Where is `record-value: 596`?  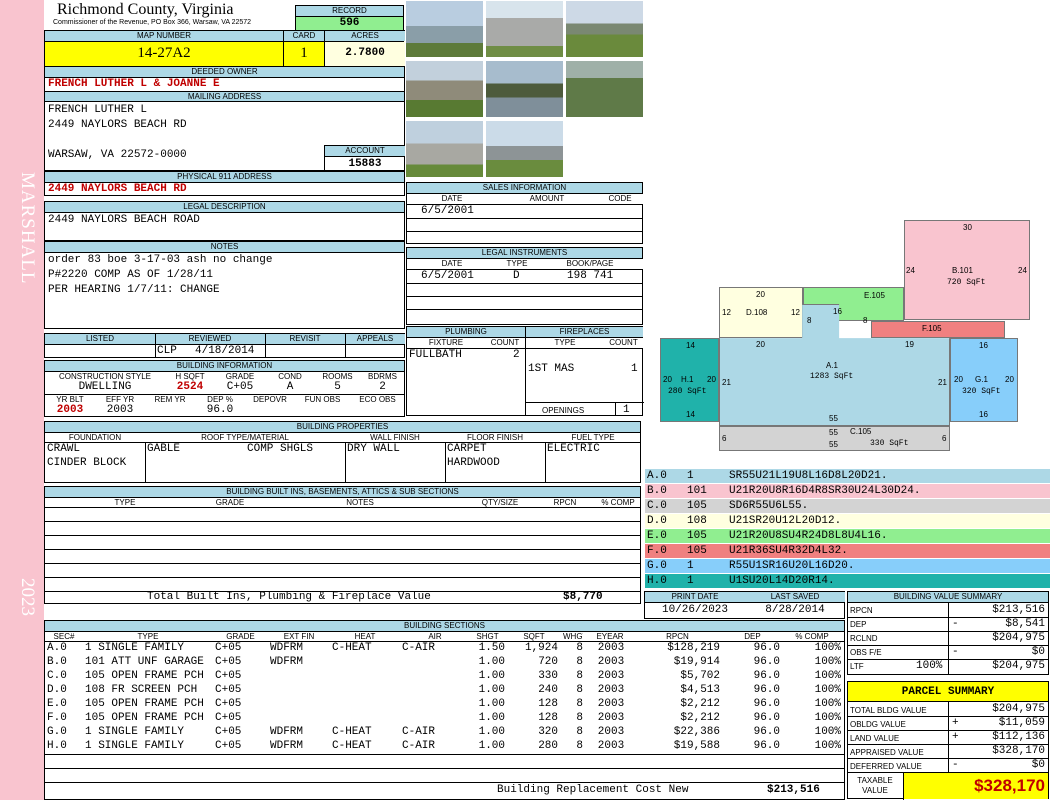
record-value: 596 is located at coordinates (349, 23).